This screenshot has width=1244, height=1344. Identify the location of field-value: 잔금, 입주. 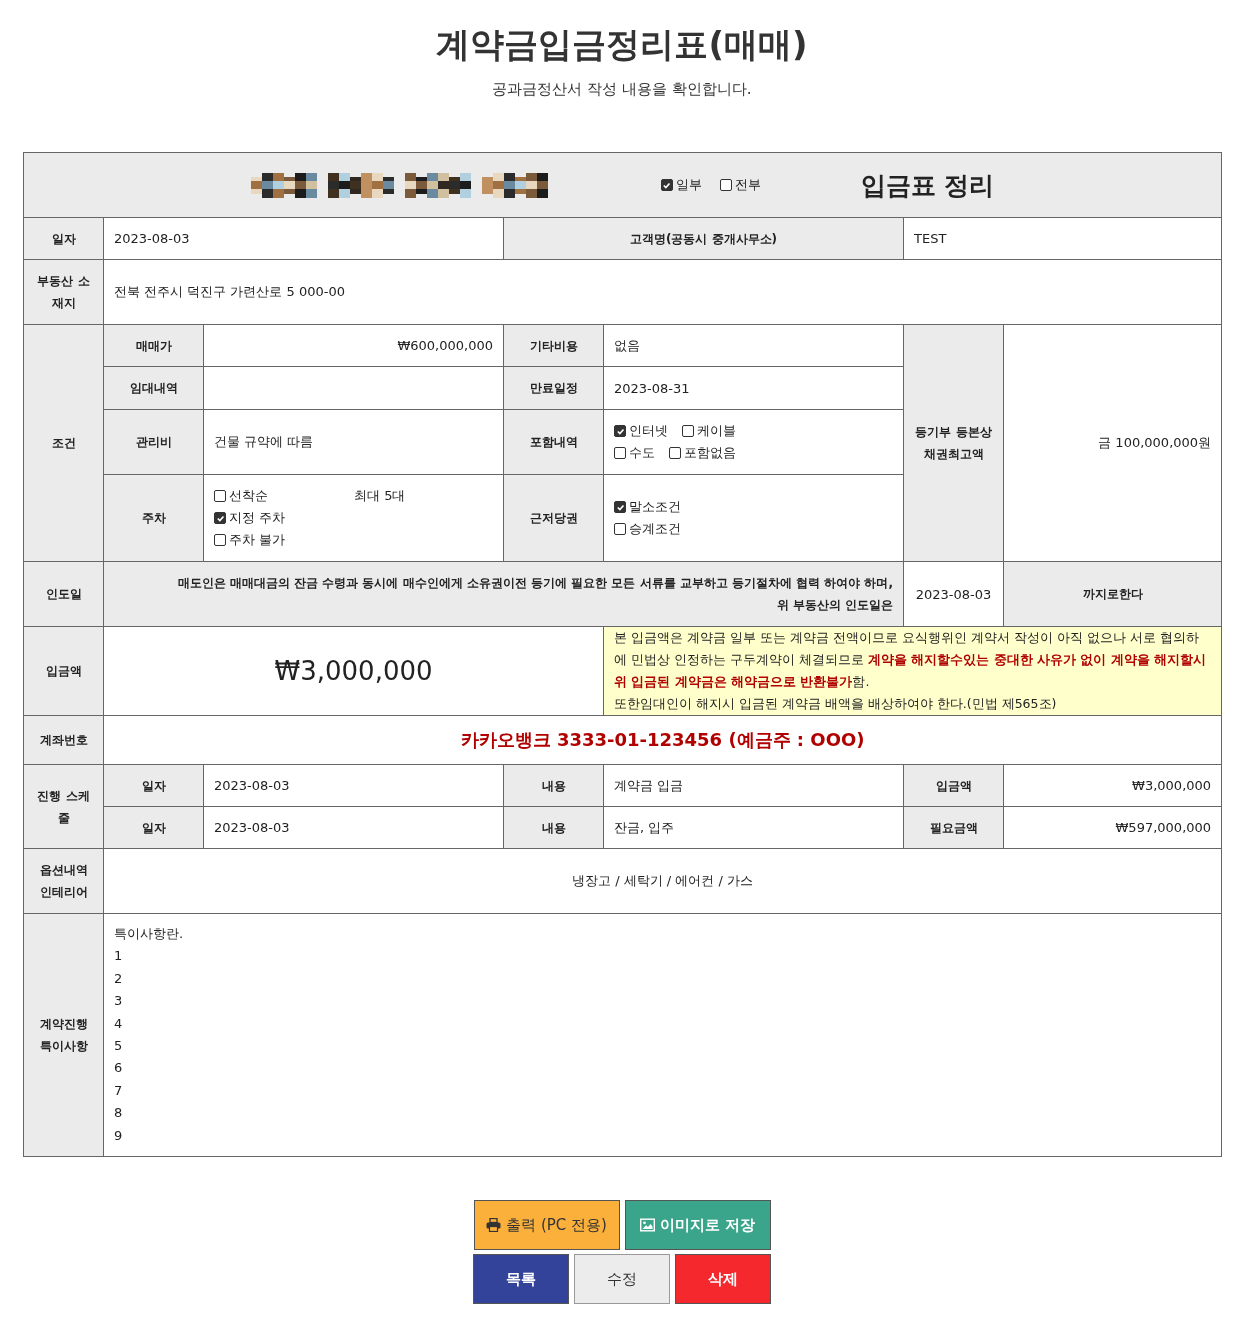
(753, 827).